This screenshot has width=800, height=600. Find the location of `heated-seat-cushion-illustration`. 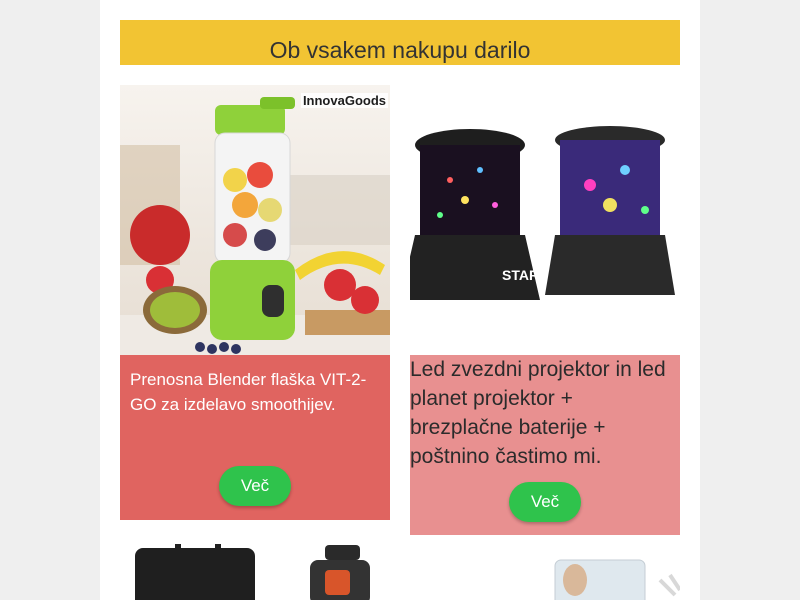

heated-seat-cushion-illustration is located at coordinates (255, 570).